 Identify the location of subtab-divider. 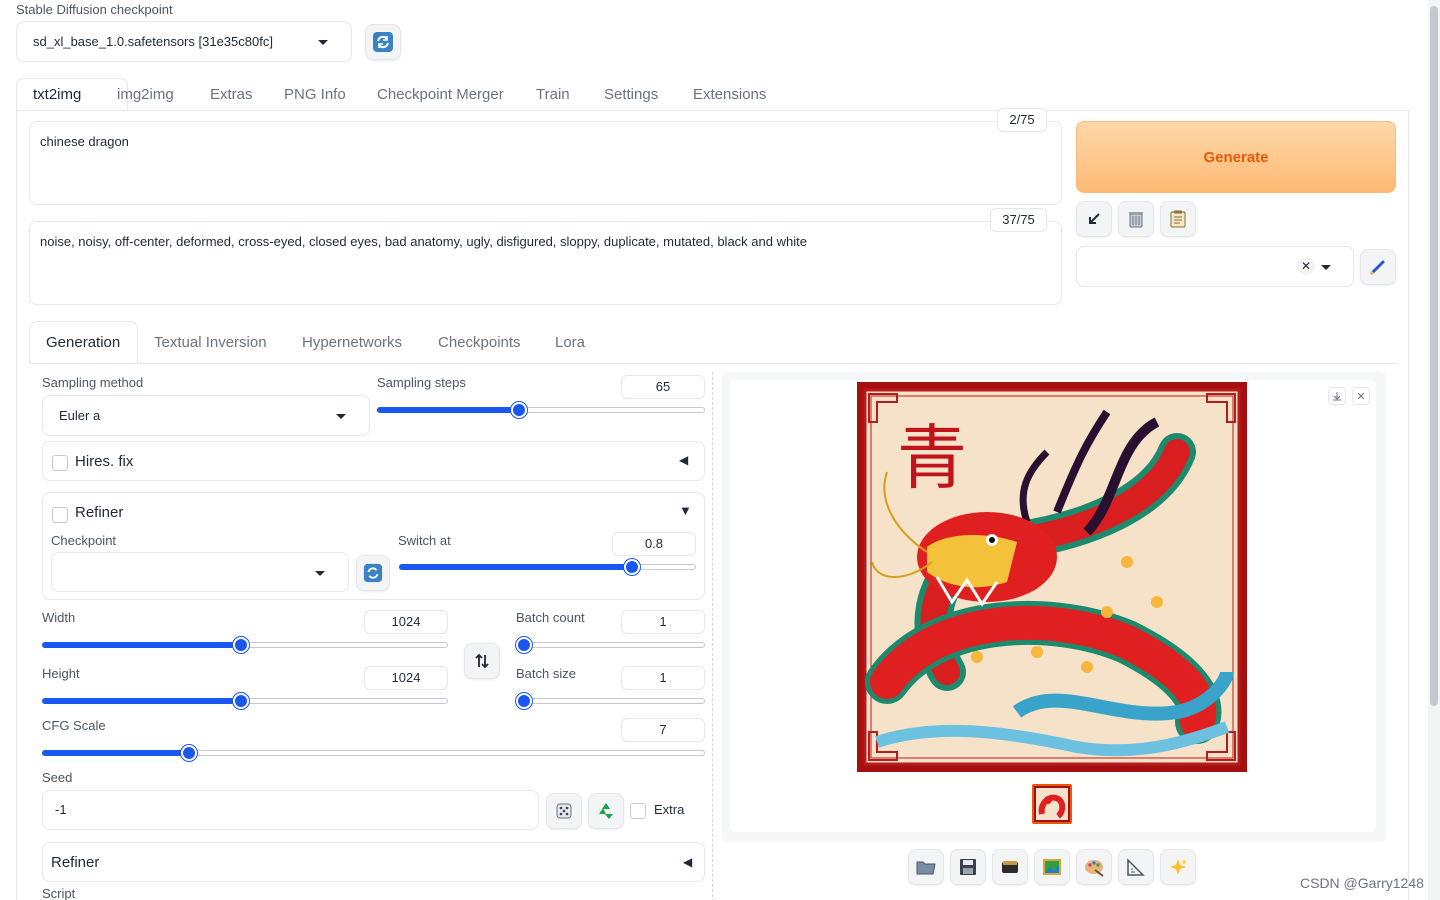
(712, 363).